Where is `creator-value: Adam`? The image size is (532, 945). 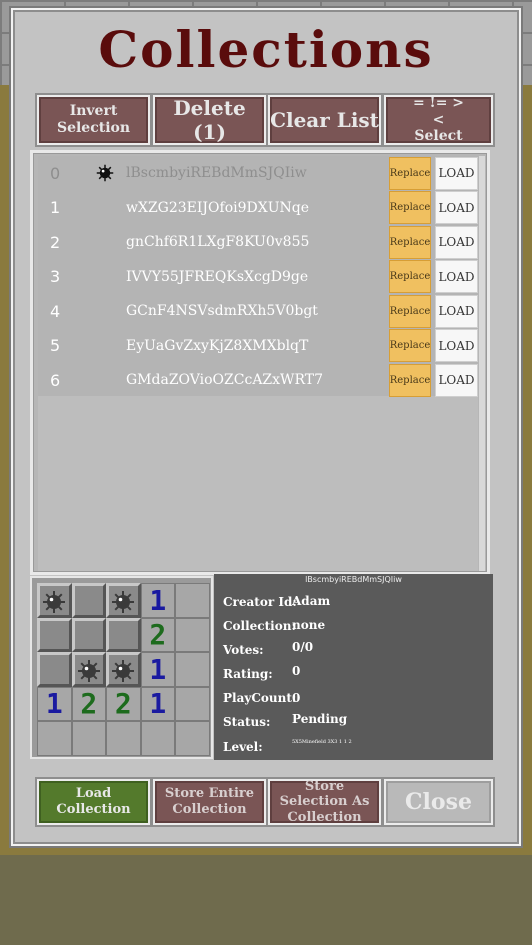
creator-value: Adam is located at coordinates (311, 601).